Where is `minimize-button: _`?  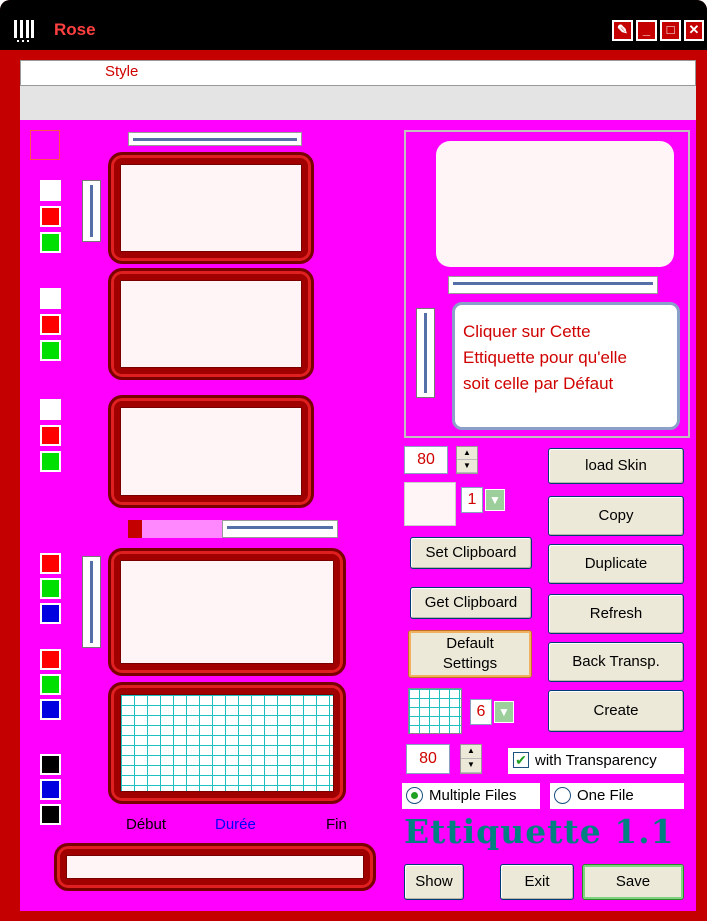
minimize-button: _ is located at coordinates (646, 30).